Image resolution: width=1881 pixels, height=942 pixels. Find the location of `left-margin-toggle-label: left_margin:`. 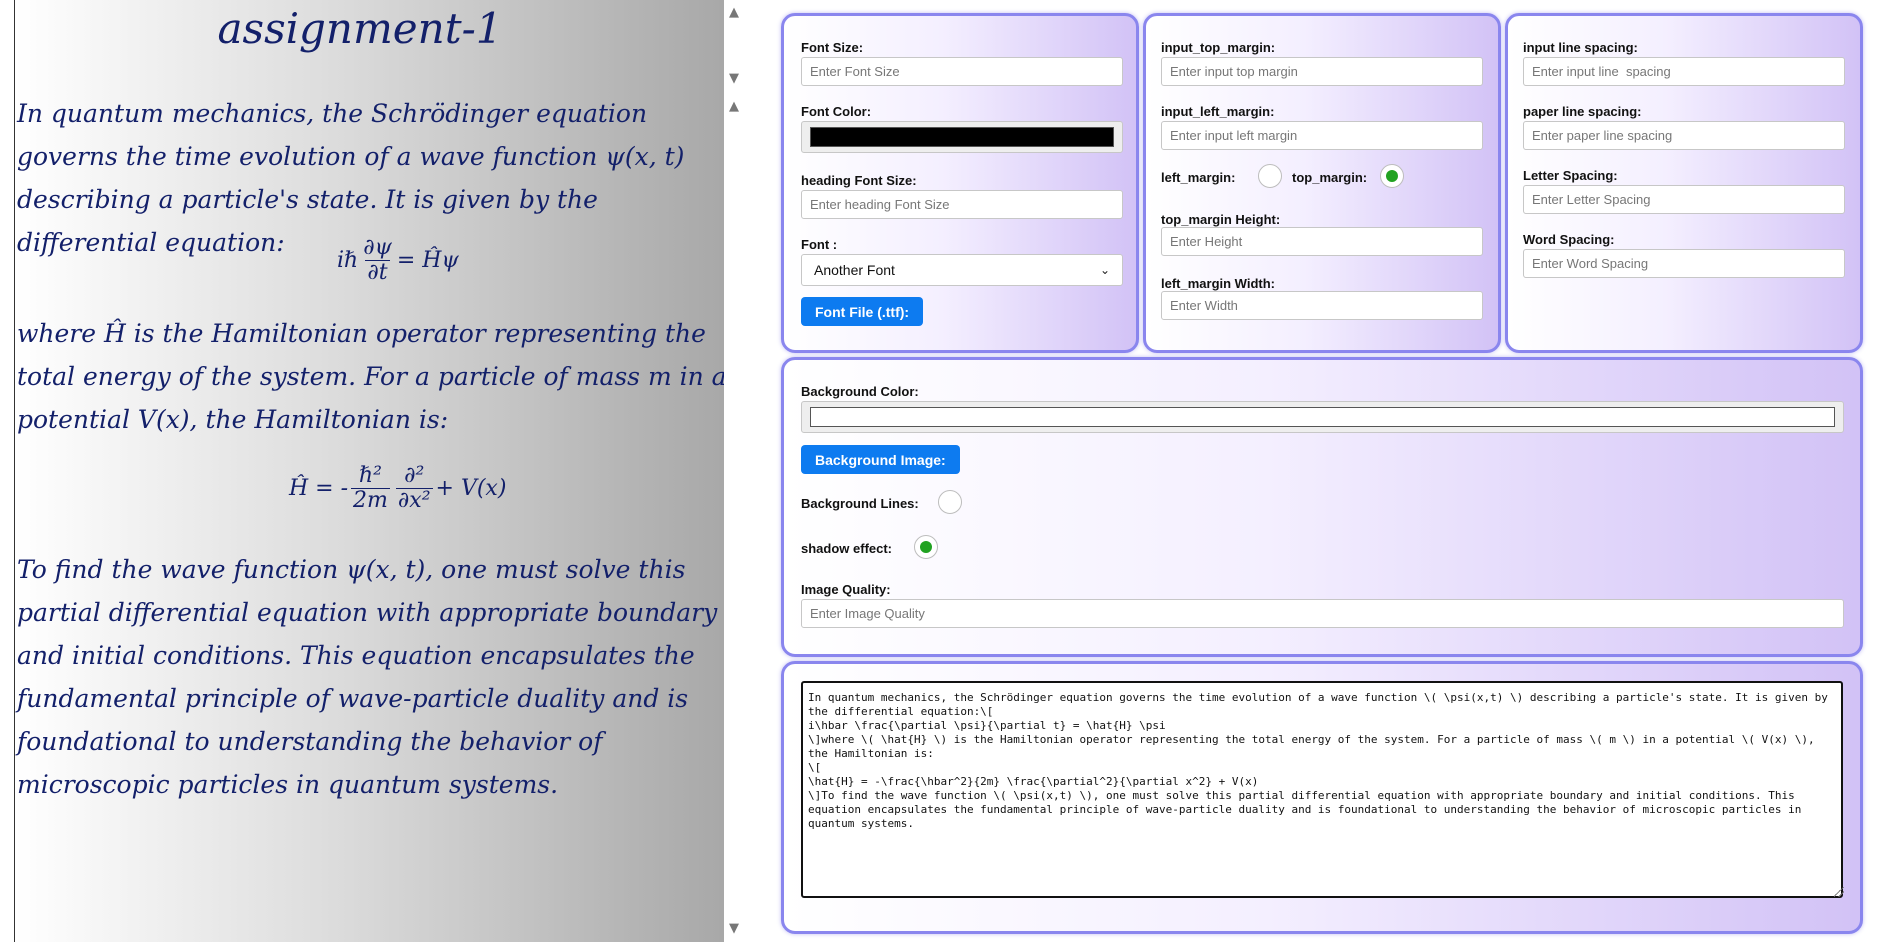

left-margin-toggle-label: left_margin: is located at coordinates (1198, 177).